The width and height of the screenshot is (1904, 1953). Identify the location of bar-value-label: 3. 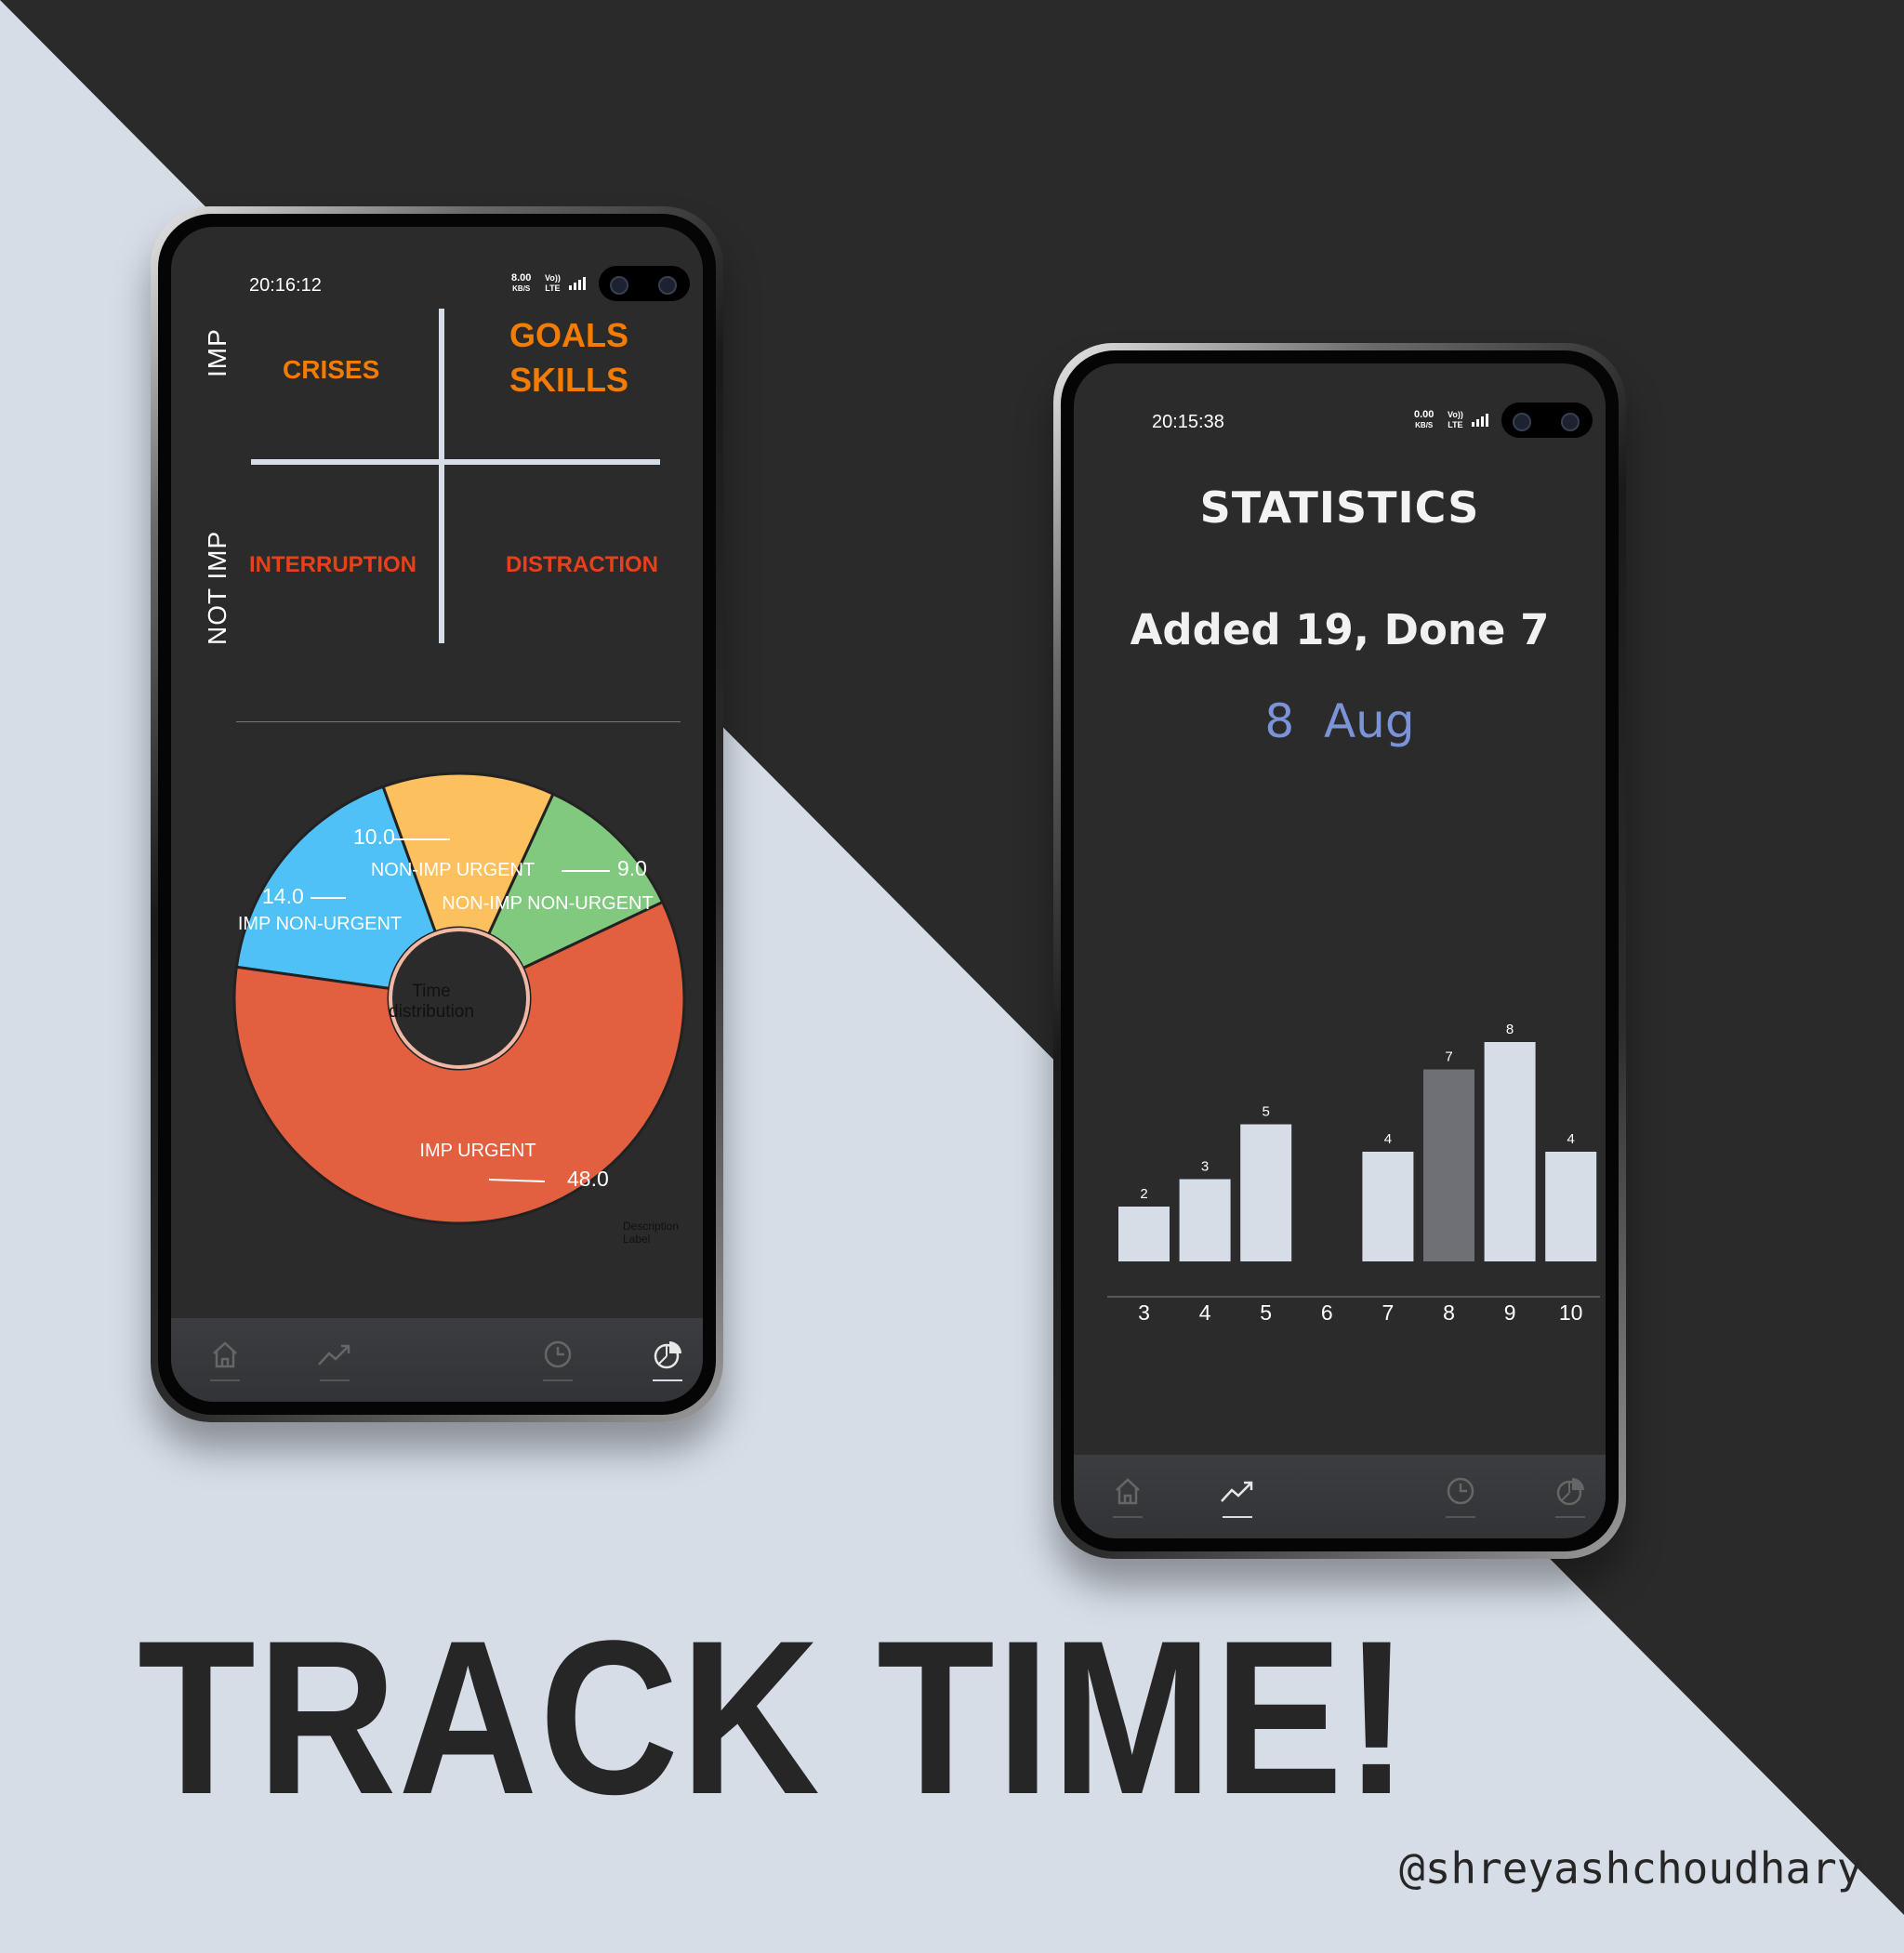
(1205, 1167).